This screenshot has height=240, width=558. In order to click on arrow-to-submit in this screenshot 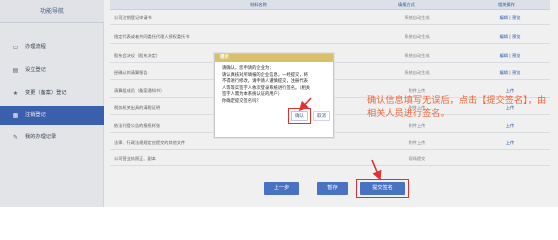, I will do `click(376, 170)`.